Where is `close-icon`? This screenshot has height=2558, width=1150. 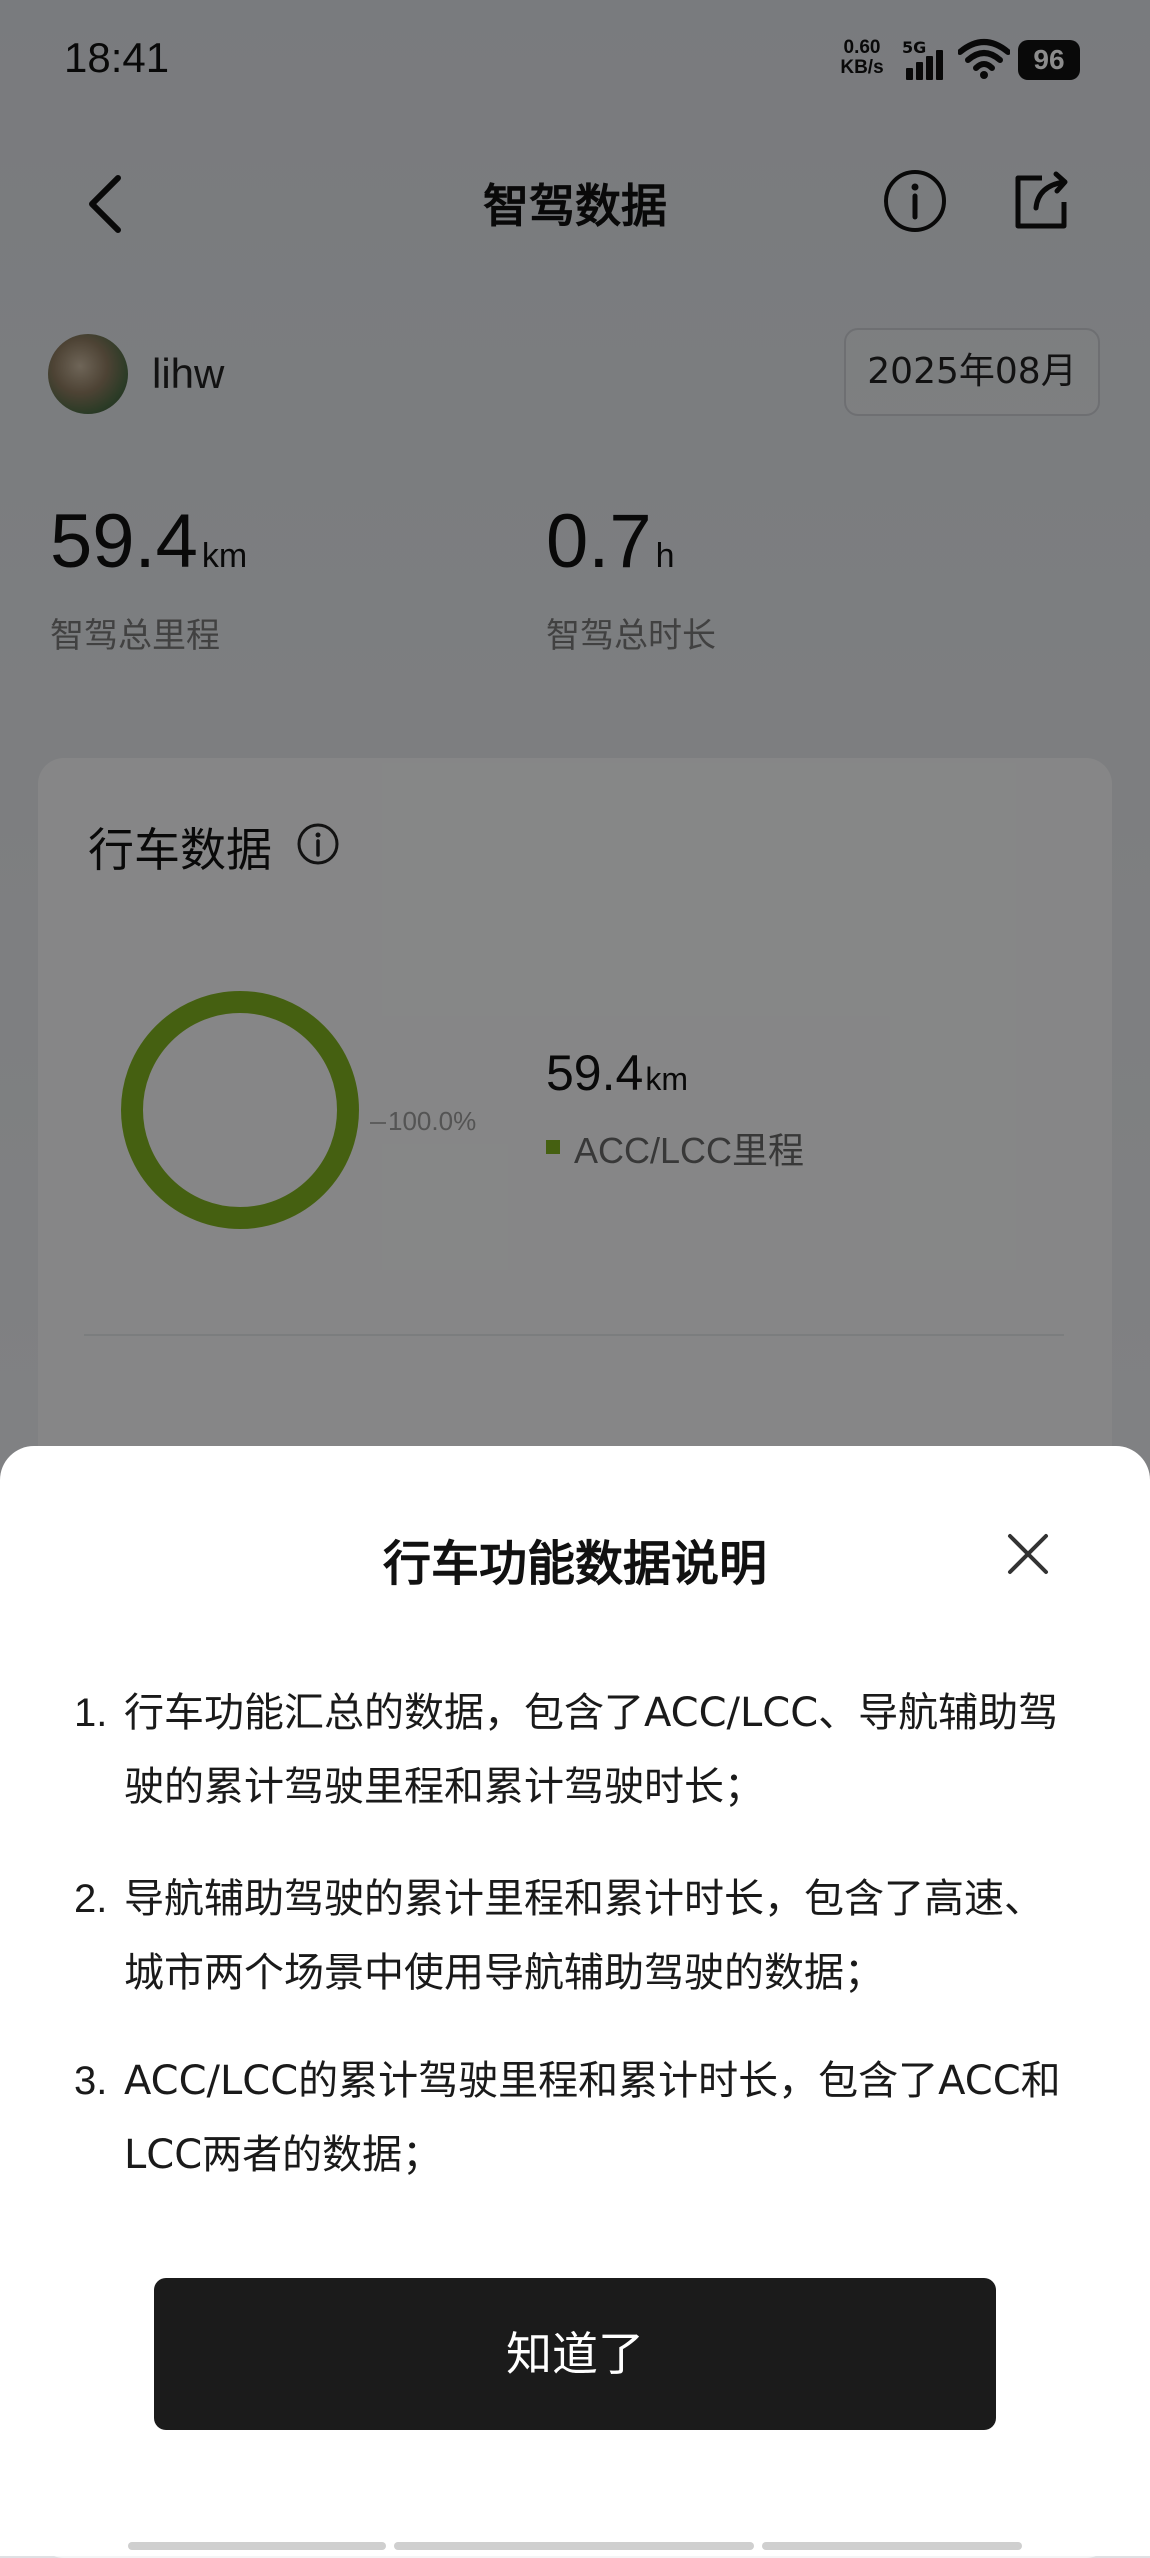
close-icon is located at coordinates (1028, 1554).